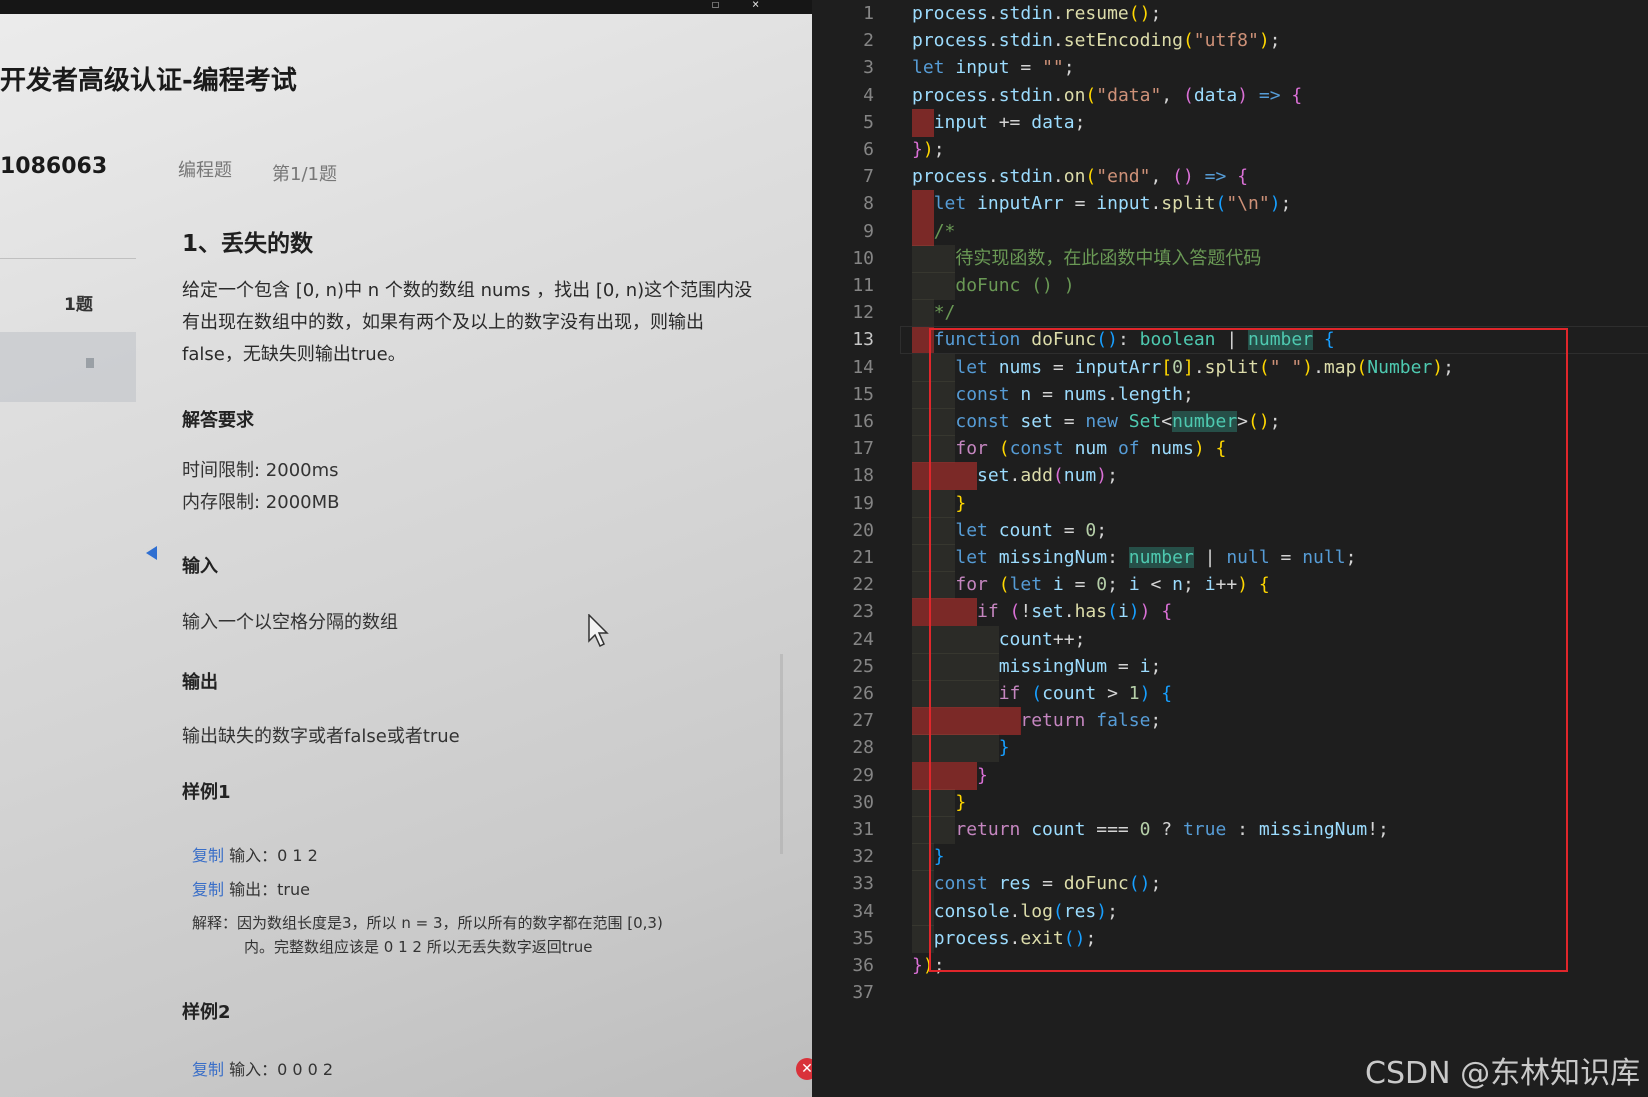 The width and height of the screenshot is (1648, 1097). Describe the element at coordinates (716, 5) in the screenshot. I see `maximize-icon: ☐` at that location.